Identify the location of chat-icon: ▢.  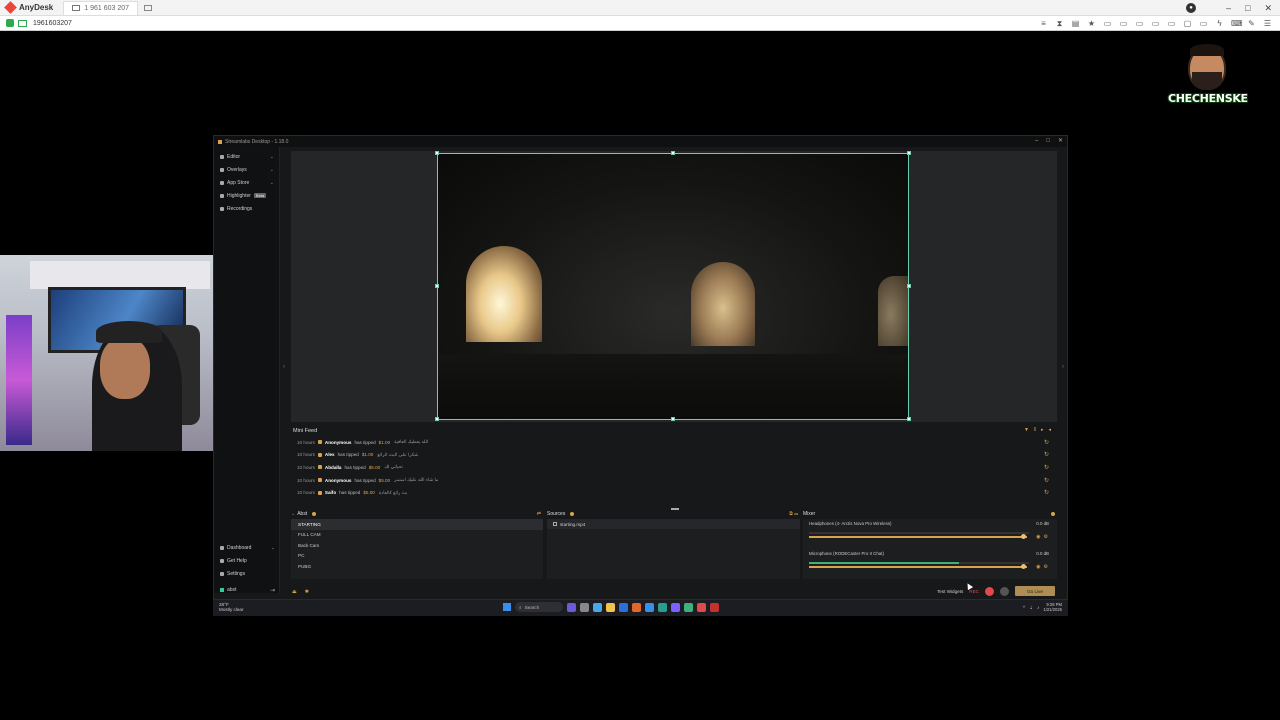
(1187, 23).